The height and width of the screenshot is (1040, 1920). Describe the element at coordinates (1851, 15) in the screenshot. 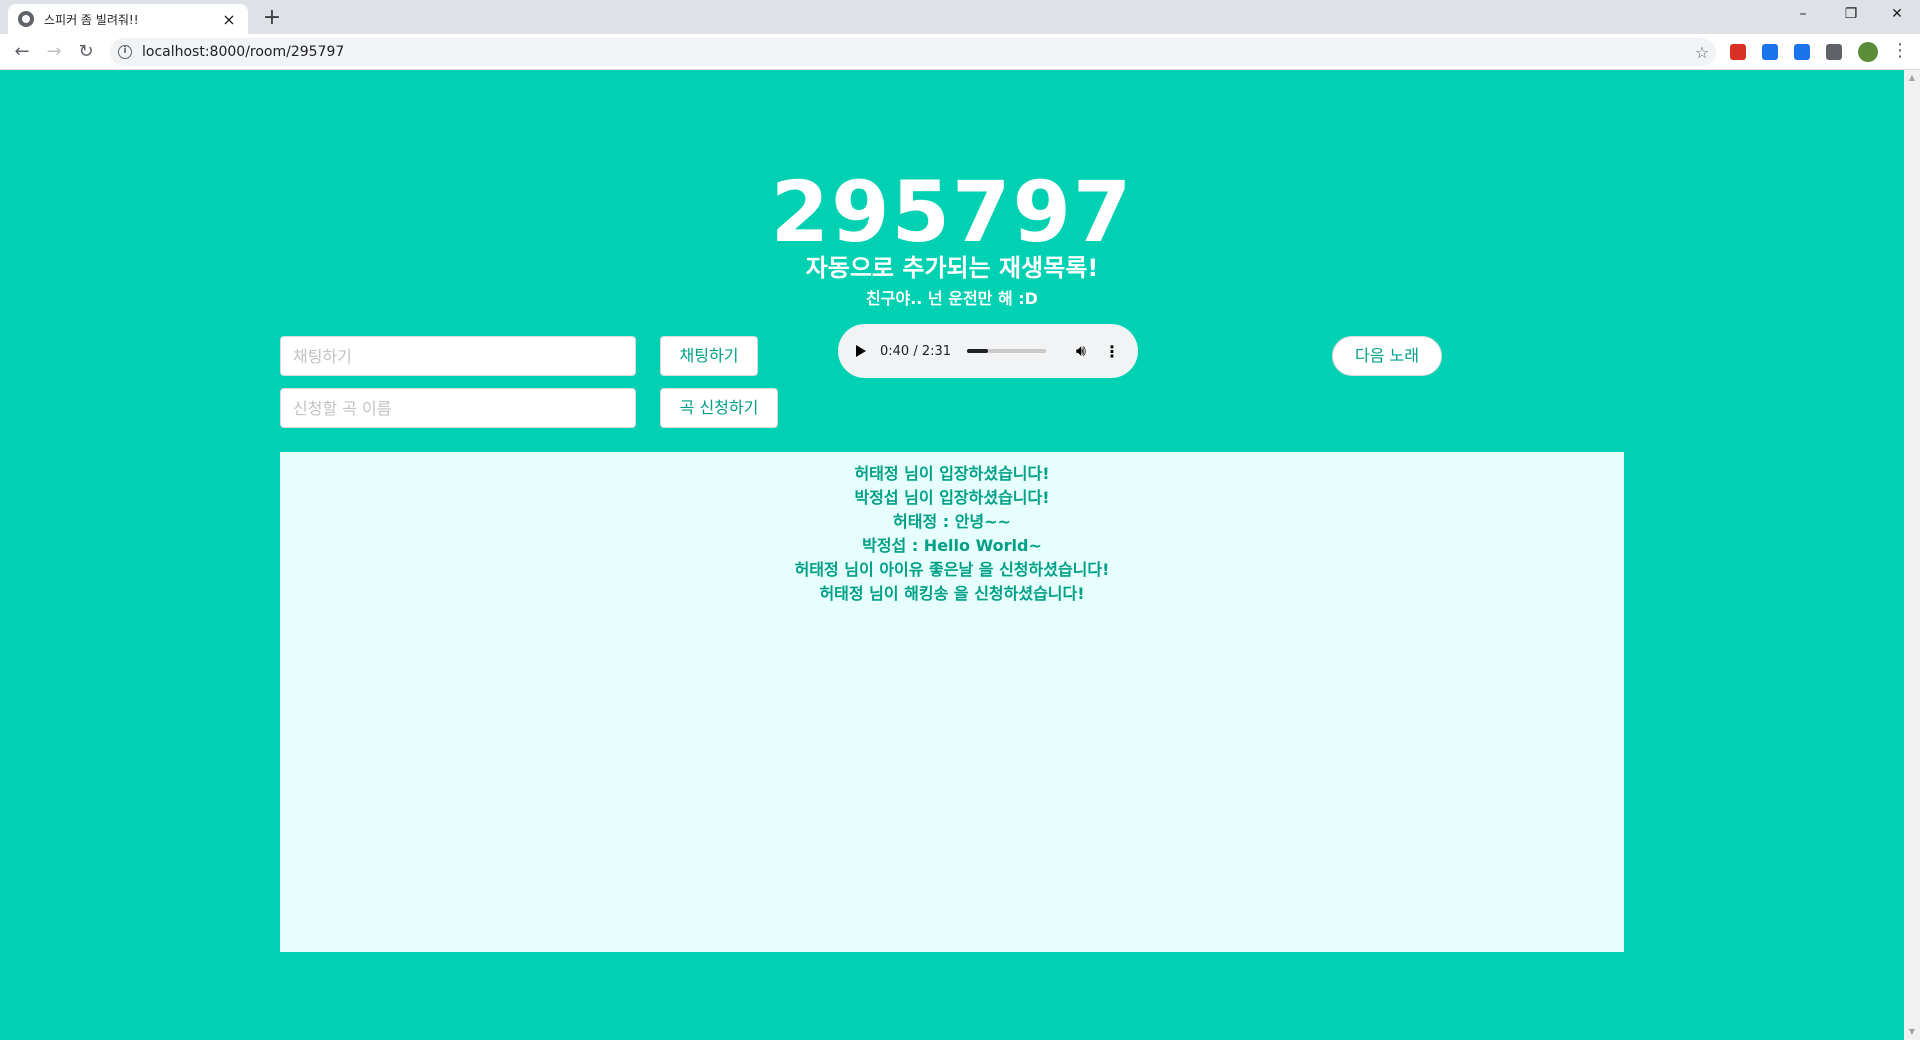

I see `maximize-button: ❐` at that location.